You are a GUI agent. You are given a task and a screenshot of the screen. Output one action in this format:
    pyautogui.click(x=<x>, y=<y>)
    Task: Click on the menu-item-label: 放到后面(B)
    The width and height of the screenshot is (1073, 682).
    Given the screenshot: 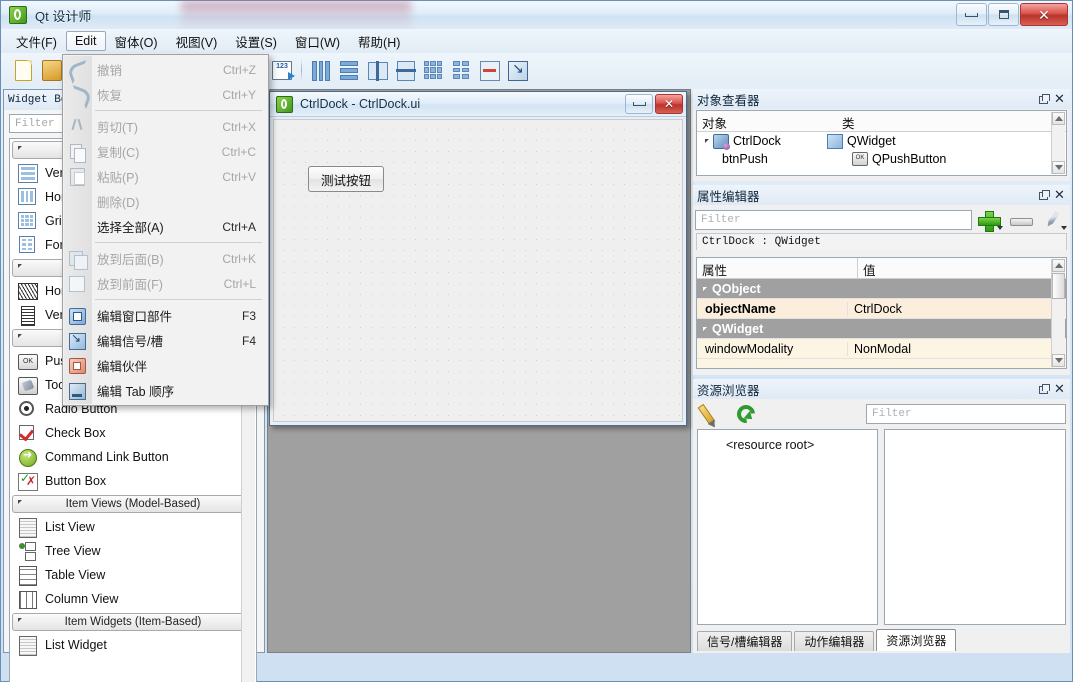 What is the action you would take?
    pyautogui.click(x=130, y=260)
    